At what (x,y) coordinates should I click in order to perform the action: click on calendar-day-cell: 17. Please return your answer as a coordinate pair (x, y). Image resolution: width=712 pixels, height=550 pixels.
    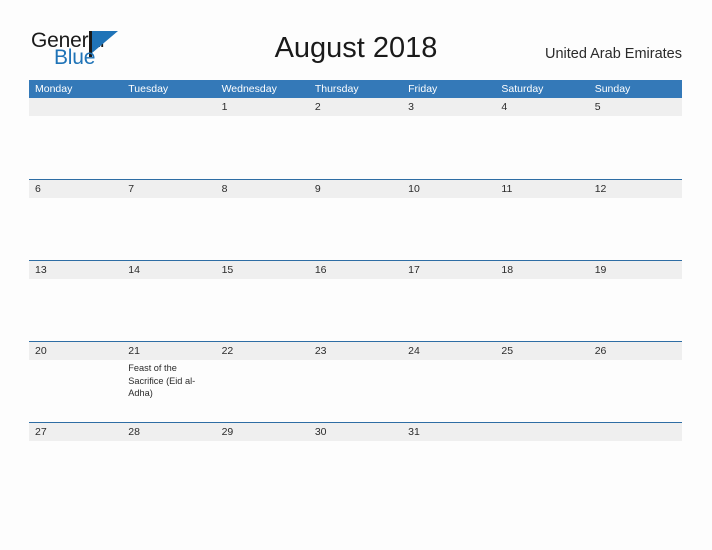
    Looking at the image, I should click on (448, 301).